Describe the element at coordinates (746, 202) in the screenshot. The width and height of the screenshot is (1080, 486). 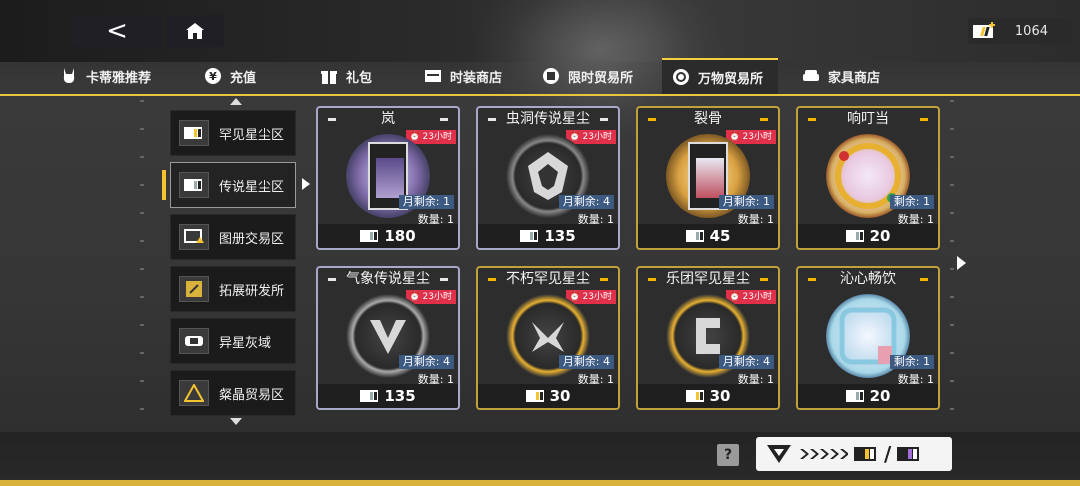
I see `monthly-remaining: 月剩余: 1` at that location.